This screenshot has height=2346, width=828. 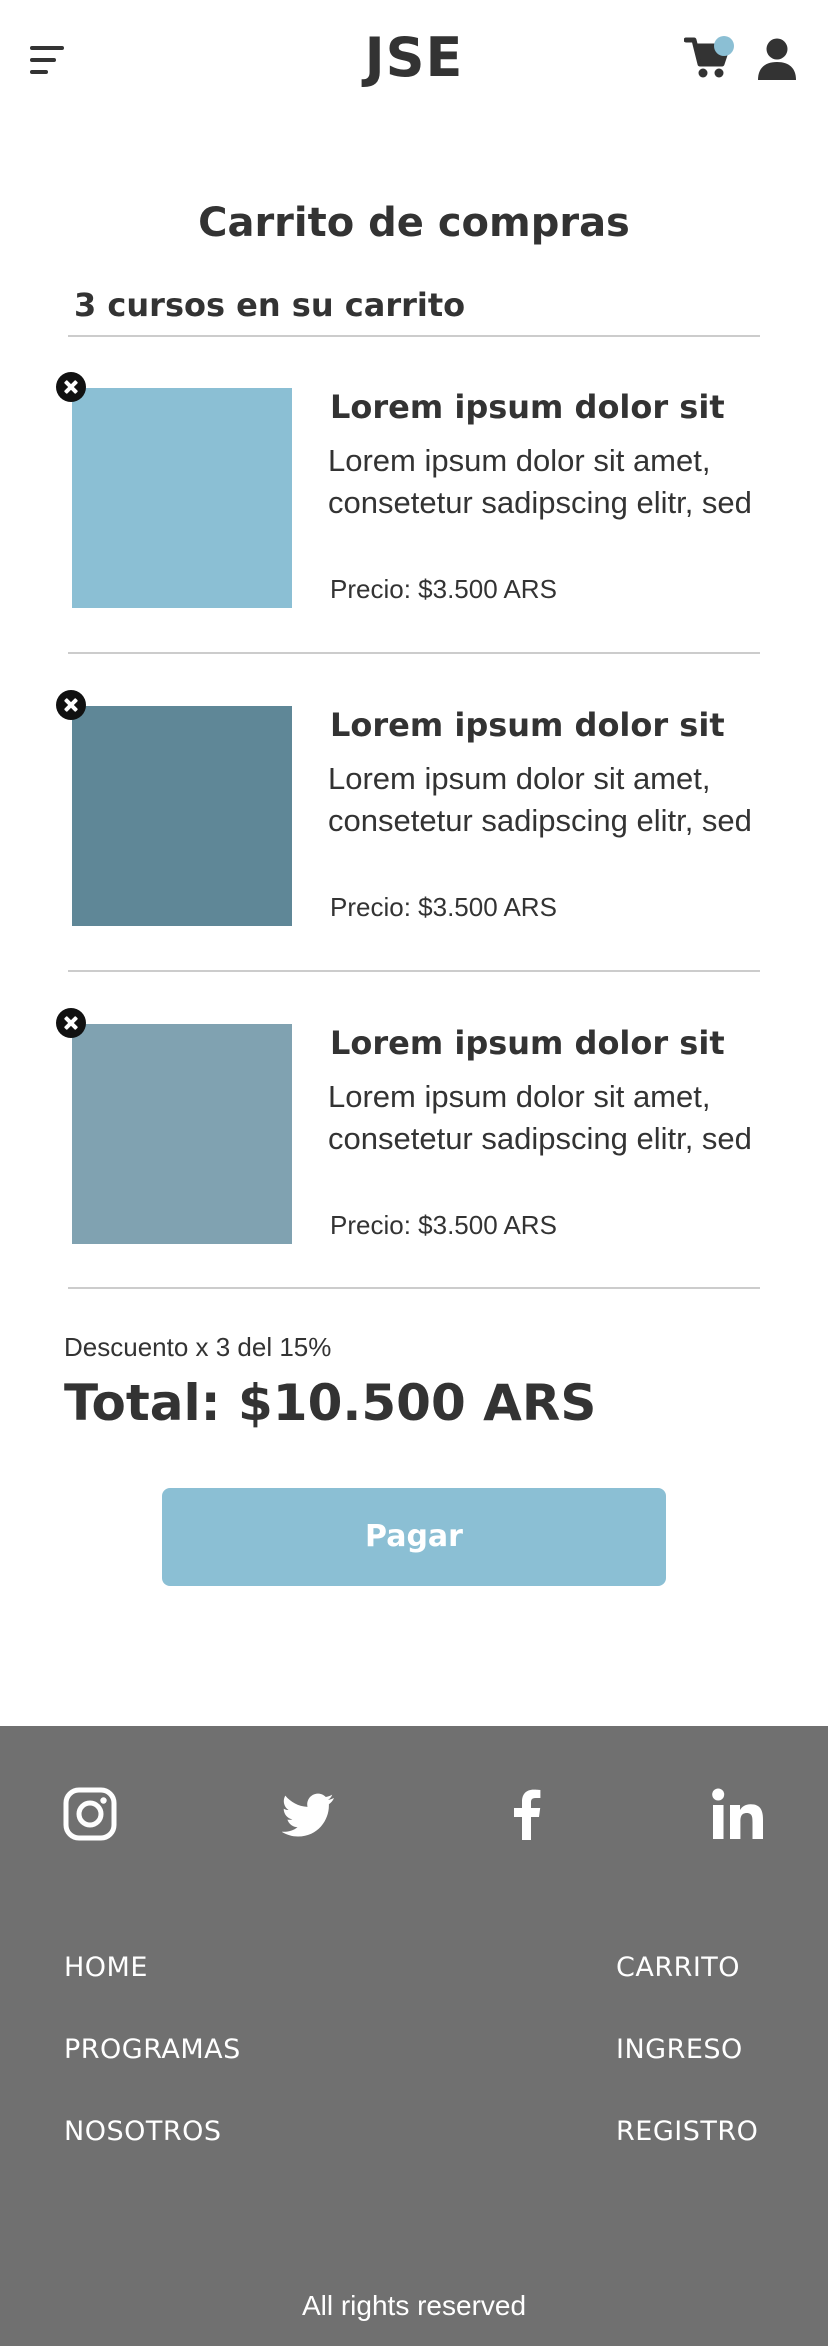 What do you see at coordinates (414, 1537) in the screenshot?
I see `pay-button: Pagar` at bounding box center [414, 1537].